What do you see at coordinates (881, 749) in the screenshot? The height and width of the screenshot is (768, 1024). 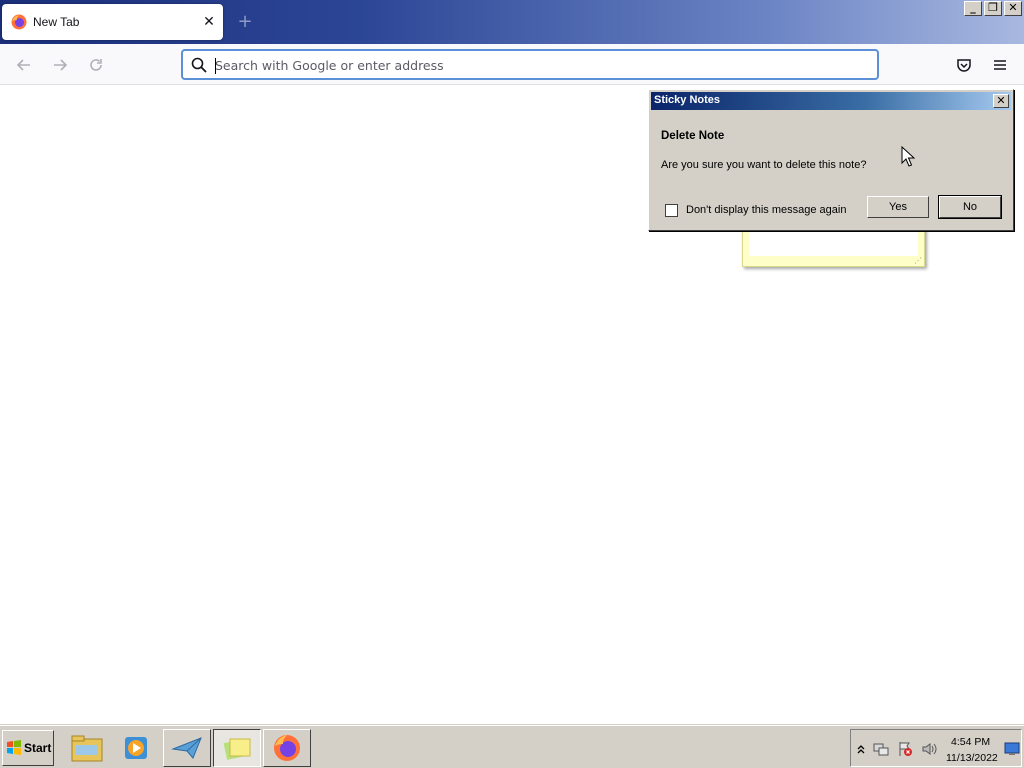 I see `network-icon` at bounding box center [881, 749].